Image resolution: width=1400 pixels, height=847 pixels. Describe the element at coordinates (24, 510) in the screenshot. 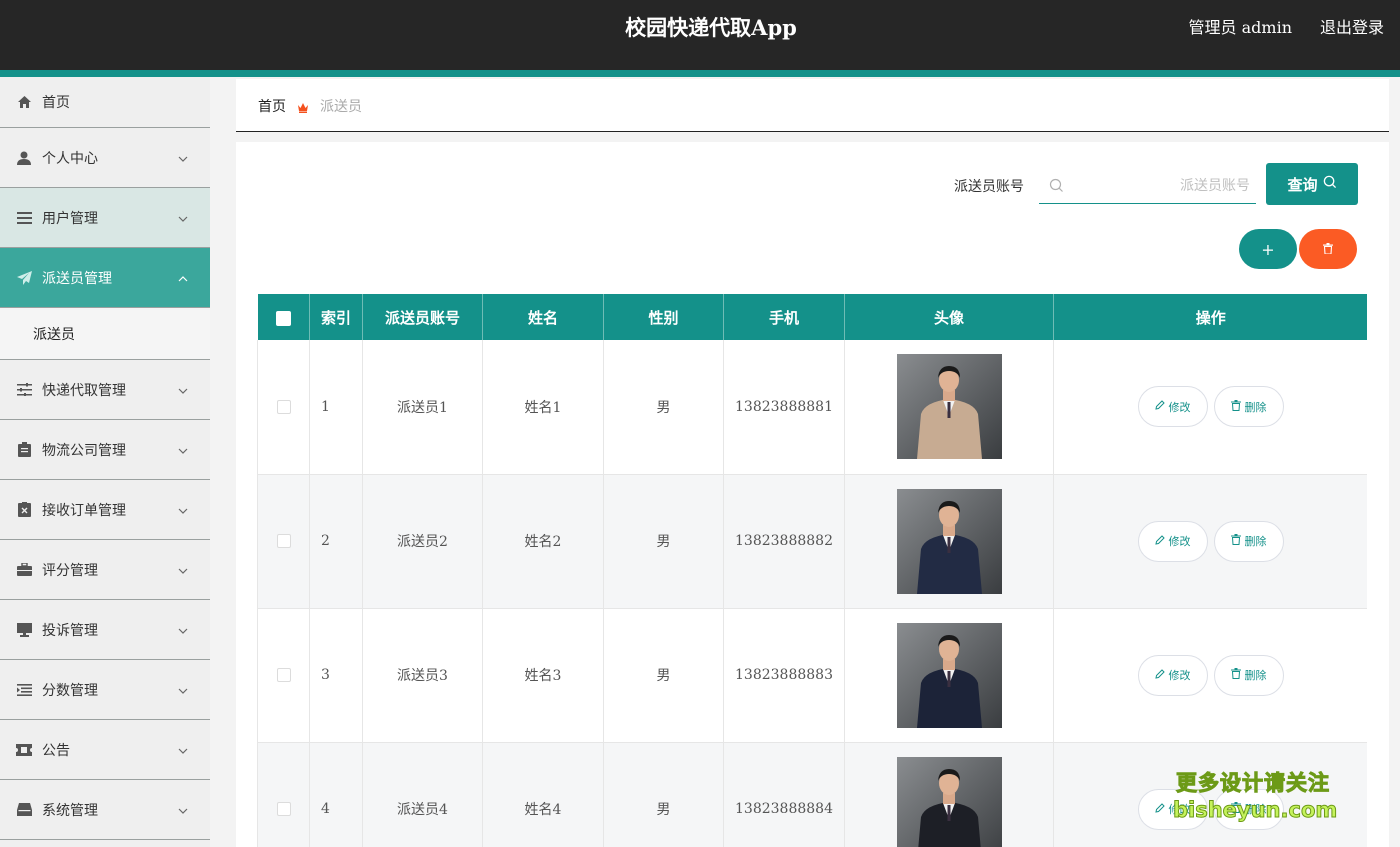

I see `document-x-icon` at that location.